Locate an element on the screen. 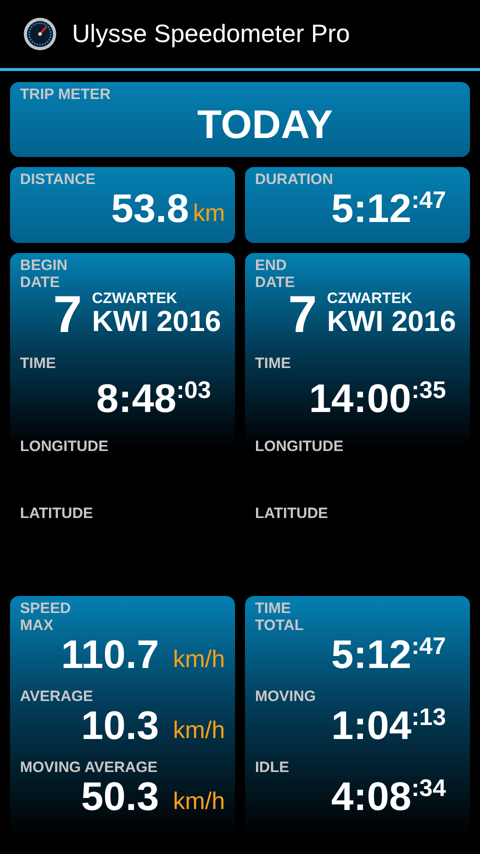 The width and height of the screenshot is (480, 854). endpoint-title: BEGIN is located at coordinates (44, 265).